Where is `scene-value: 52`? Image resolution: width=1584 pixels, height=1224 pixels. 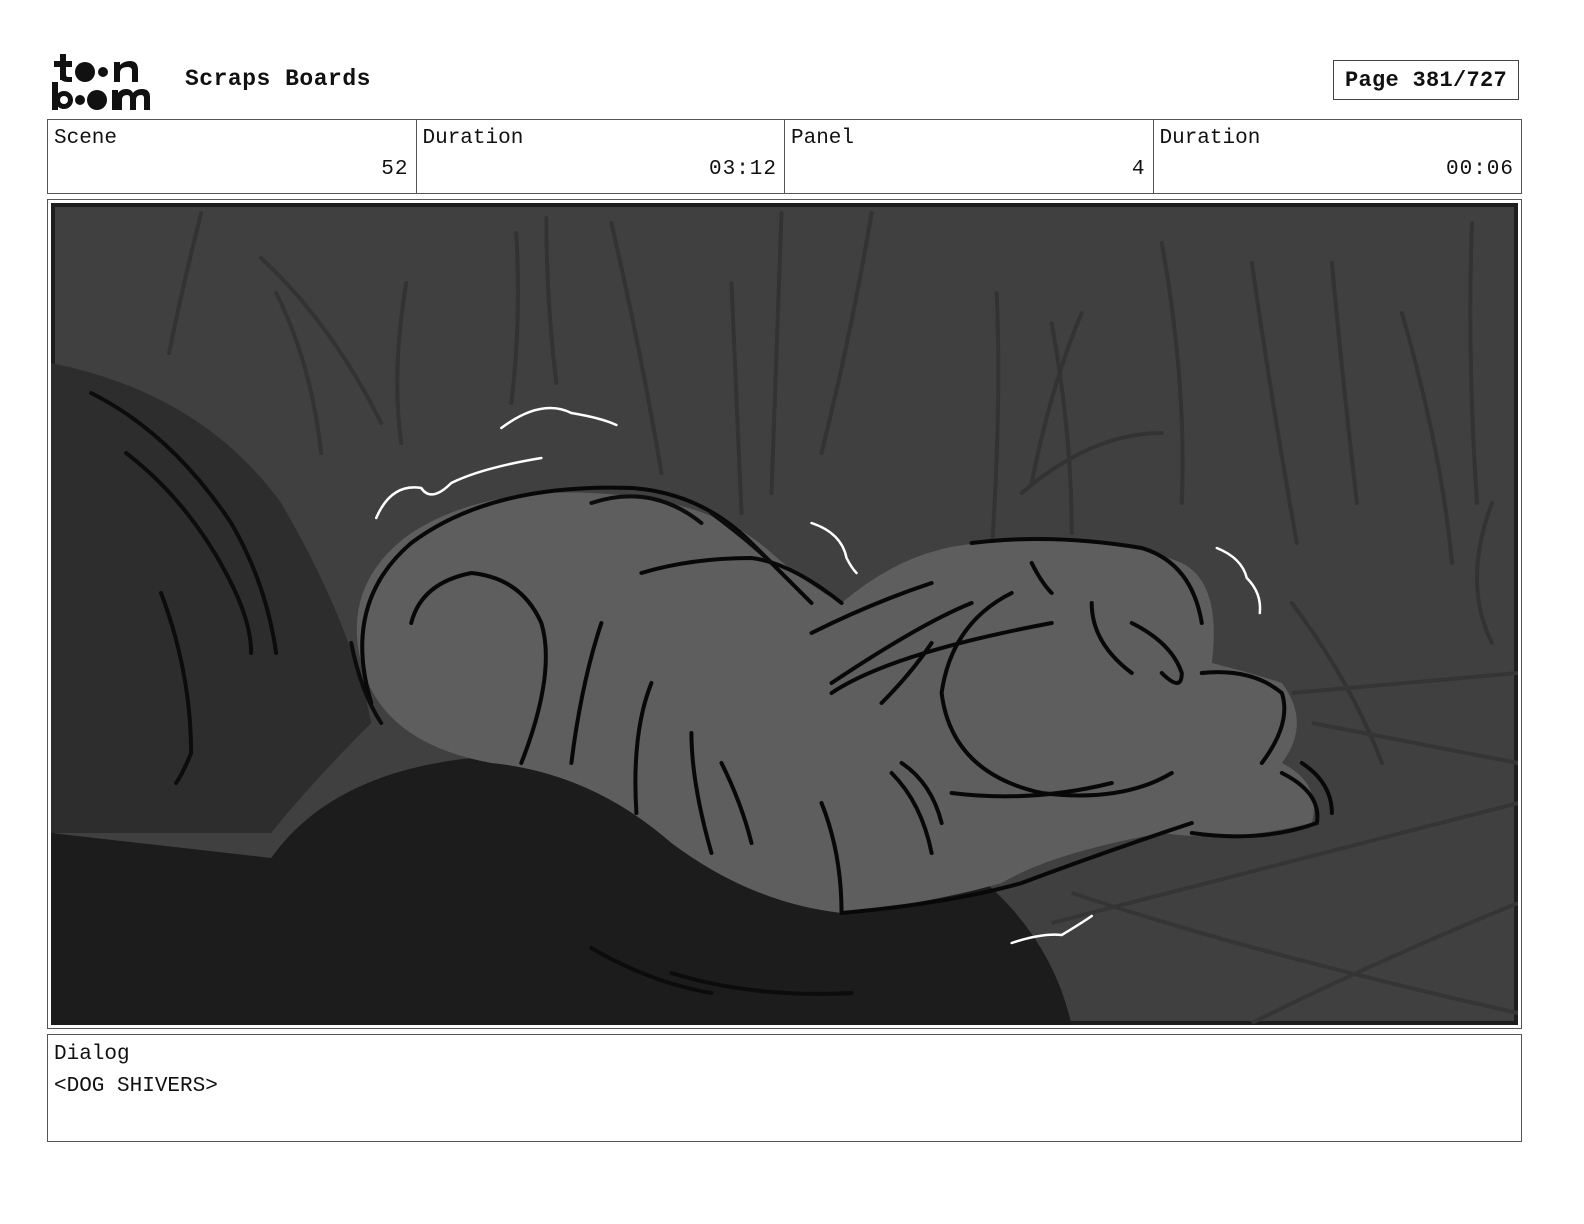 scene-value: 52 is located at coordinates (395, 169).